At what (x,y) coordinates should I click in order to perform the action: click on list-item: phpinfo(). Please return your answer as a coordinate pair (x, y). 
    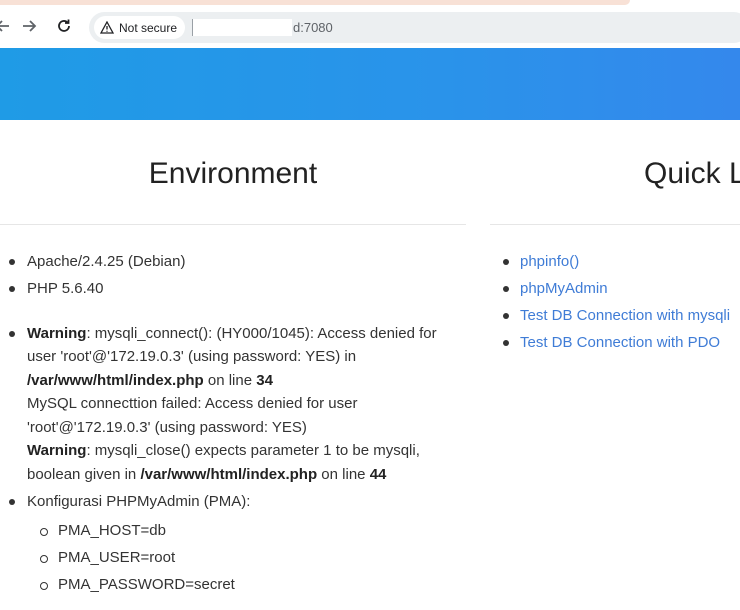
    Looking at the image, I should click on (615, 262).